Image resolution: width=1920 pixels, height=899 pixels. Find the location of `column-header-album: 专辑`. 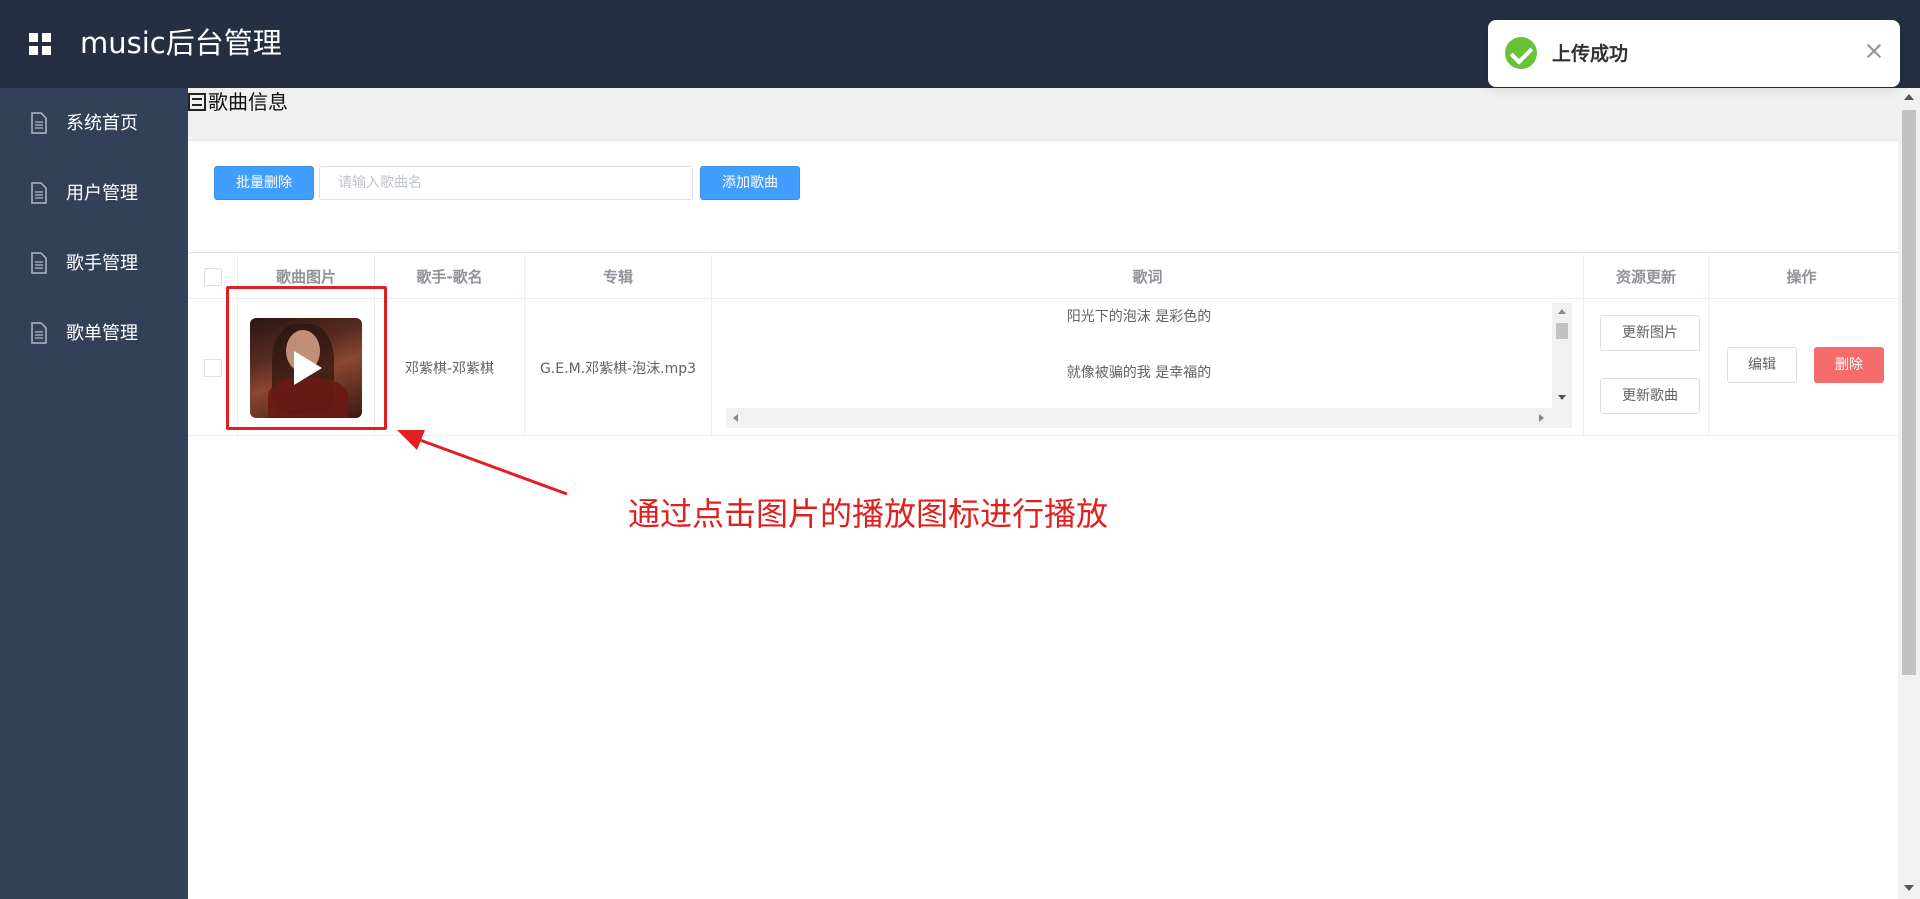

column-header-album: 专辑 is located at coordinates (618, 277).